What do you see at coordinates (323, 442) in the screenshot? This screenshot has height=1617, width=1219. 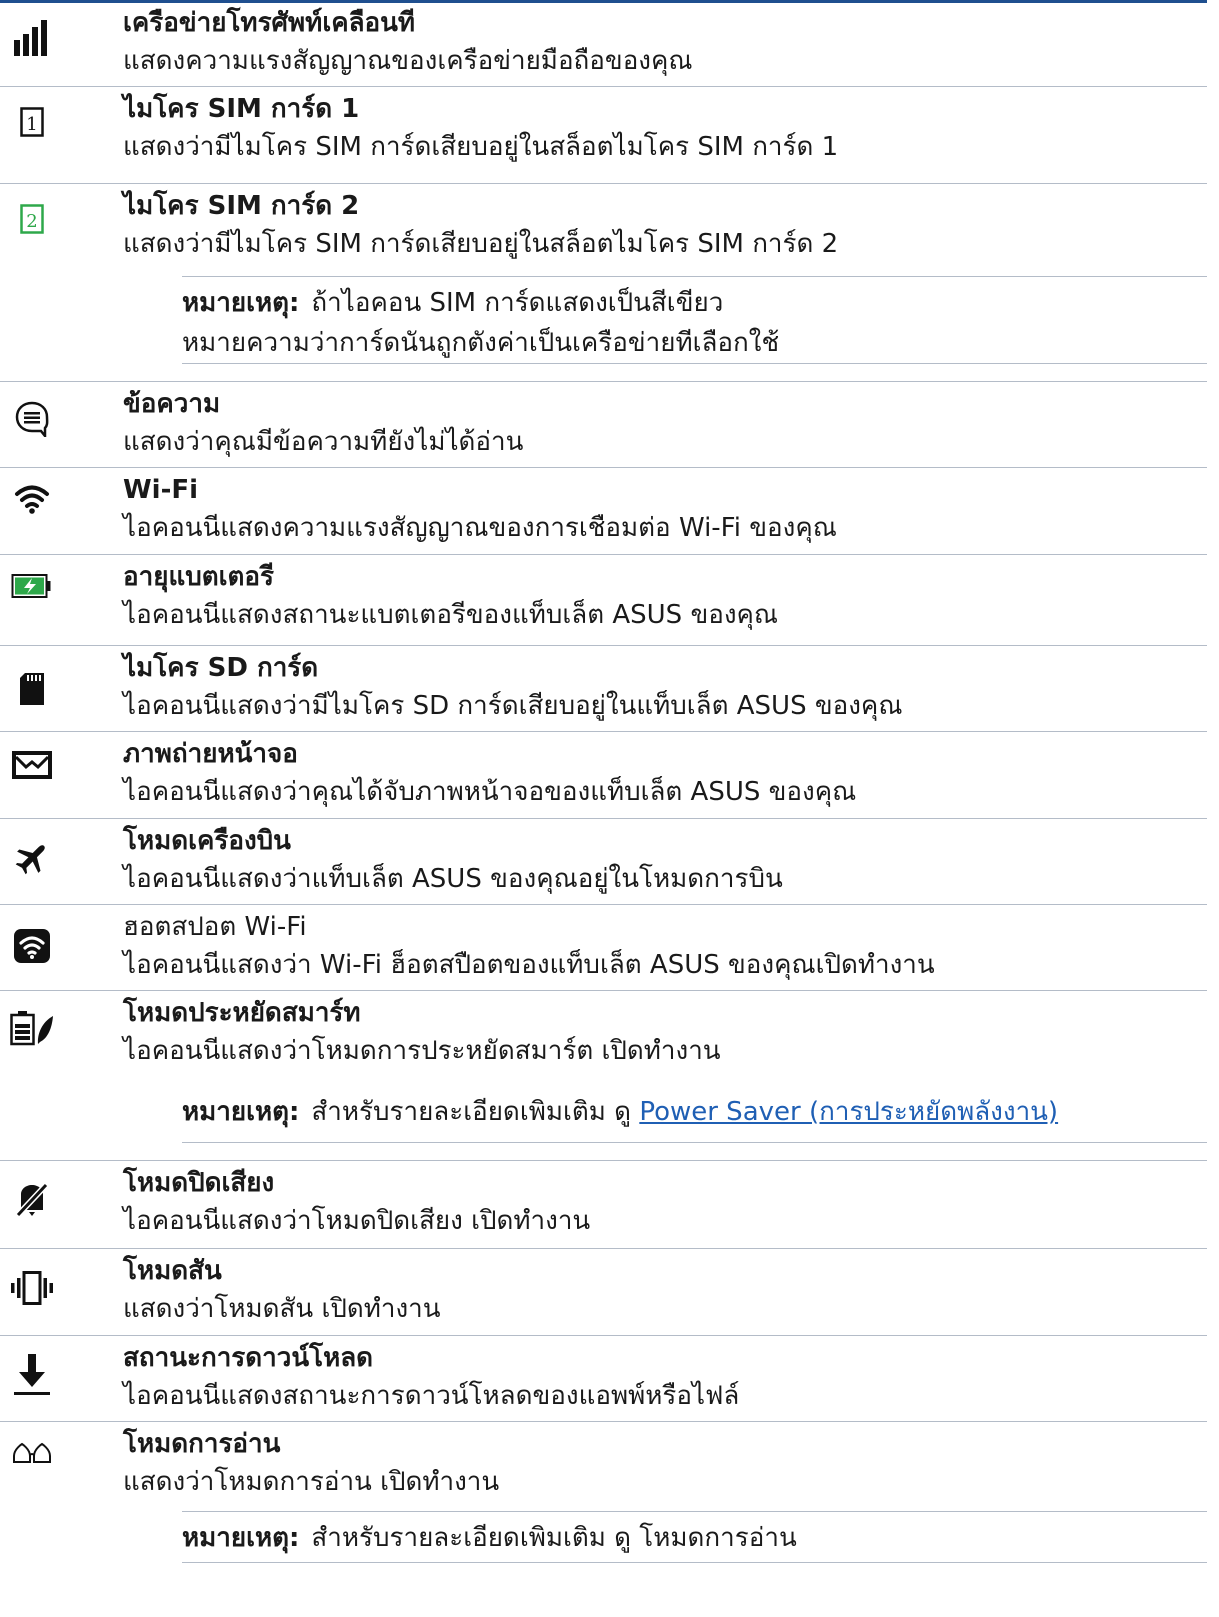 I see `entry-description: แสดงว่าคุณมีข้อความทียังไม่ได้อ่าน` at bounding box center [323, 442].